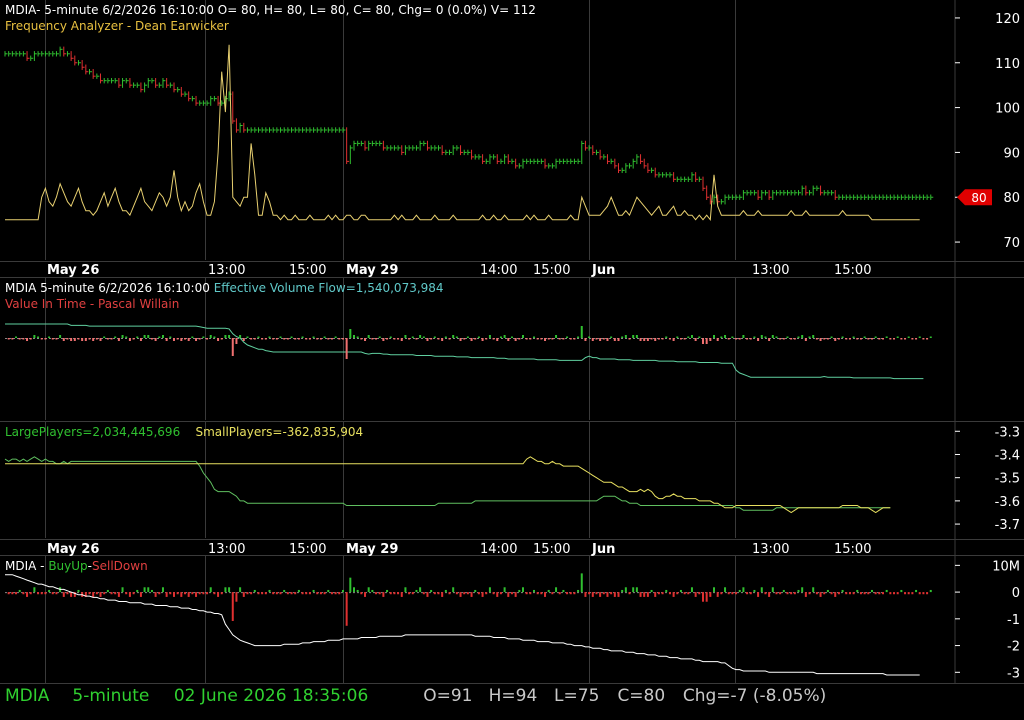 The image size is (1024, 720). Describe the element at coordinates (1016, 593) in the screenshot. I see `buyup-axis-label: 0` at that location.